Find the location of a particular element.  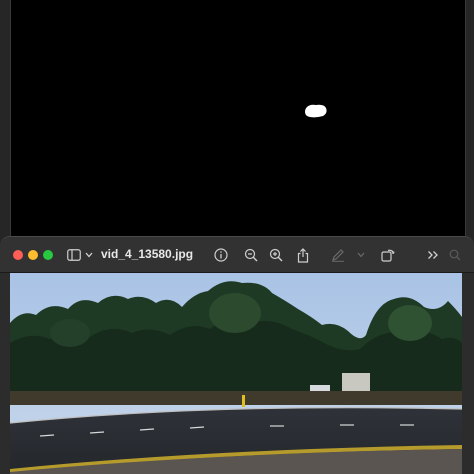

info-icon is located at coordinates (221, 255).